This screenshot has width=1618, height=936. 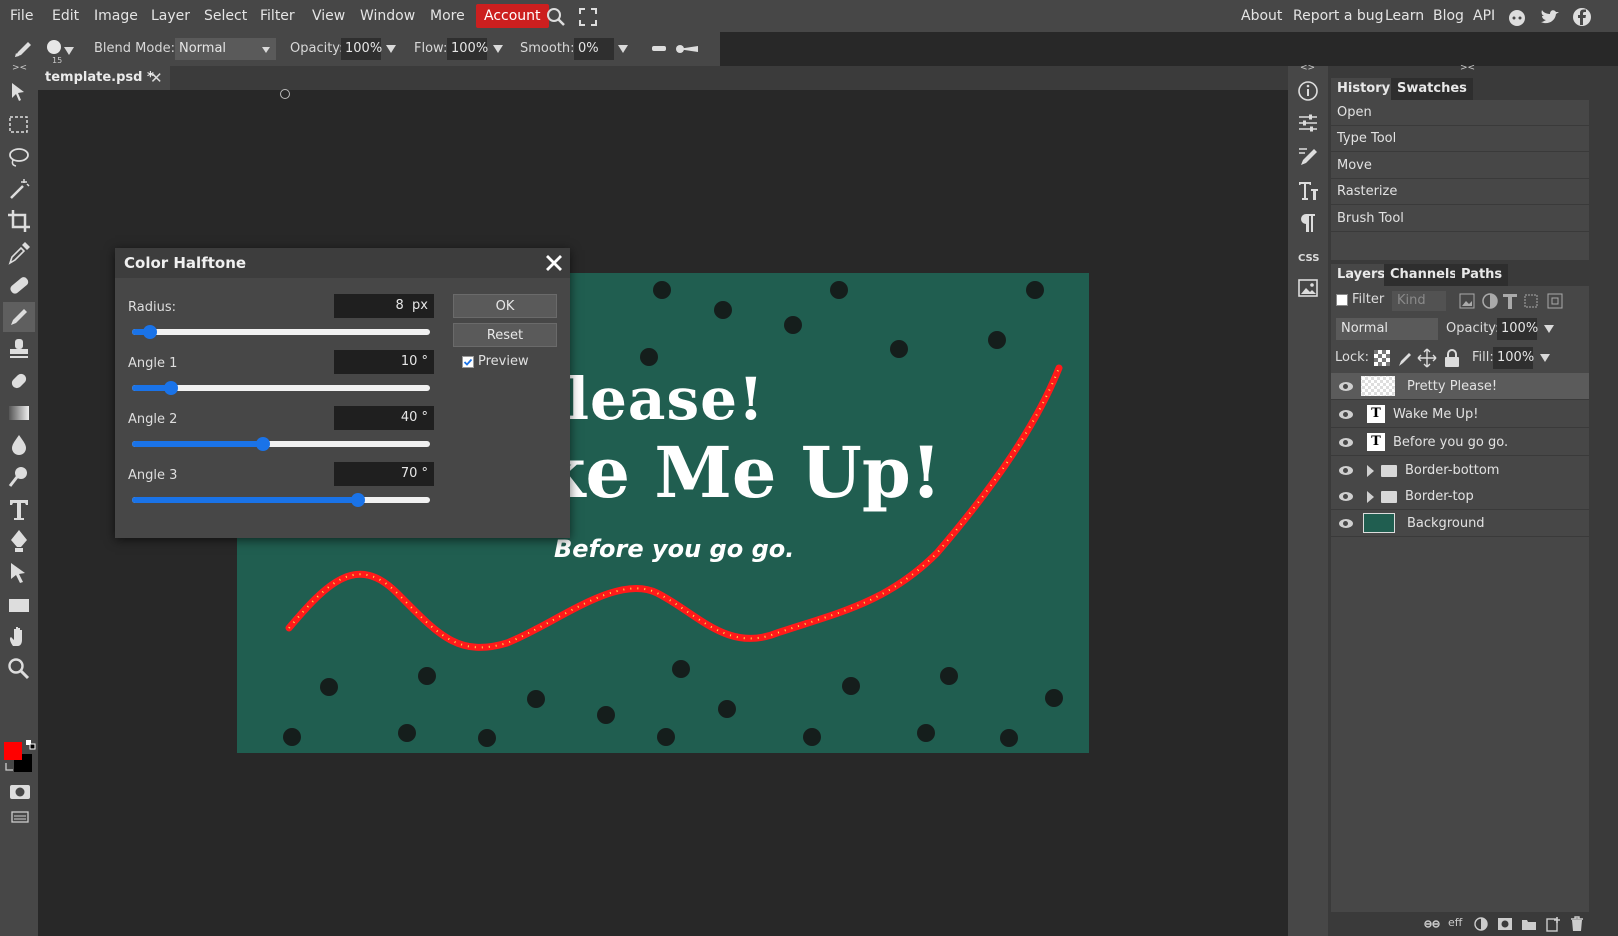 What do you see at coordinates (1460, 414) in the screenshot?
I see `layer-row: T Wake Me Up!` at bounding box center [1460, 414].